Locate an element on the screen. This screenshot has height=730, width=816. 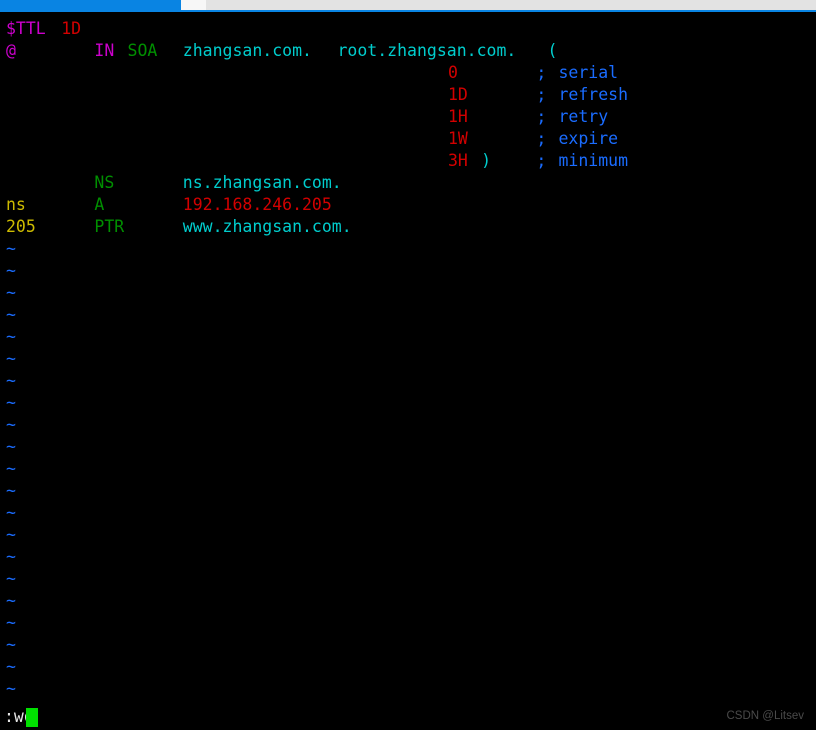
vim-line: 0; serial is located at coordinates (408, 73).